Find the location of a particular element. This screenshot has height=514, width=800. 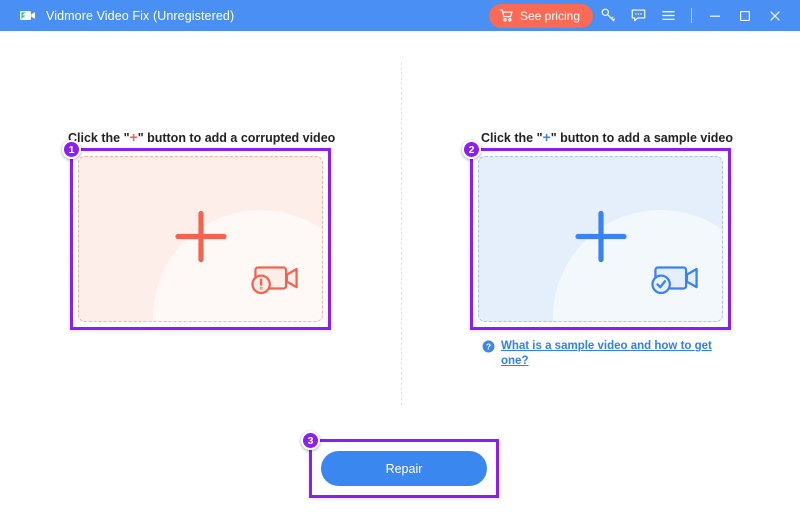

minimize-button is located at coordinates (715, 16).